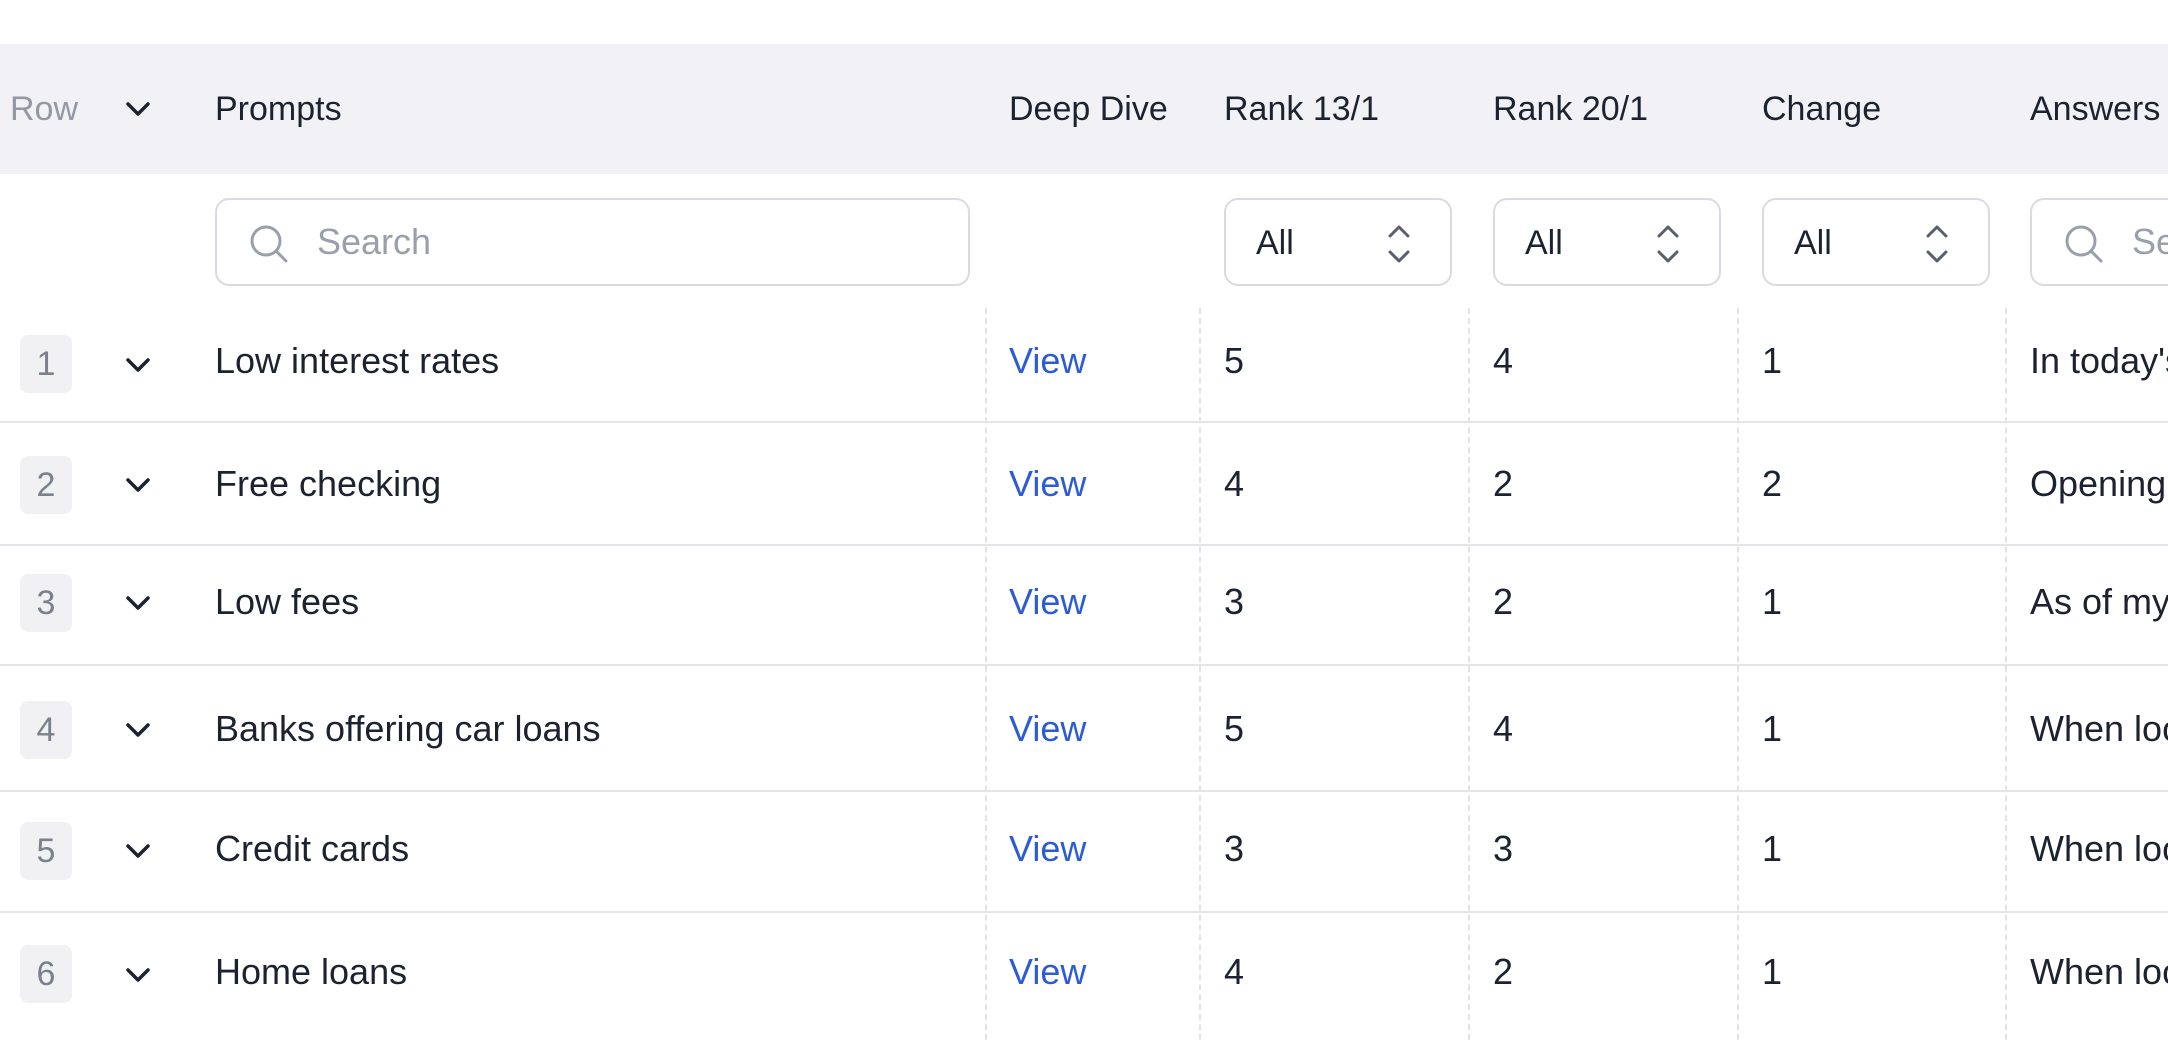 Image resolution: width=2168 pixels, height=1040 pixels. What do you see at coordinates (1088, 109) in the screenshot?
I see `deep-dive-column-header: Deep Dive` at bounding box center [1088, 109].